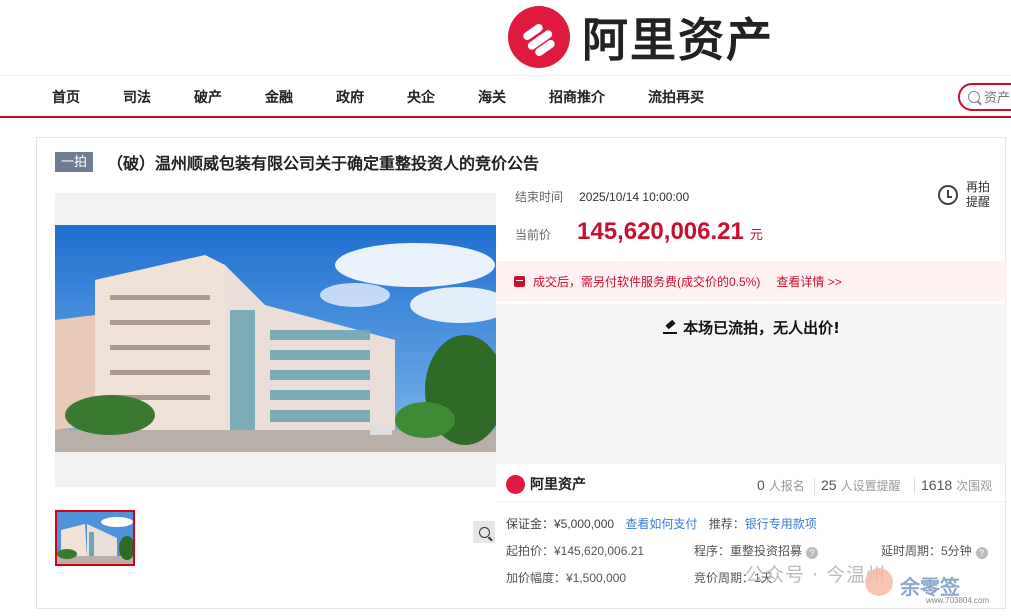  Describe the element at coordinates (533, 235) in the screenshot. I see `price-label: 当前价` at that location.